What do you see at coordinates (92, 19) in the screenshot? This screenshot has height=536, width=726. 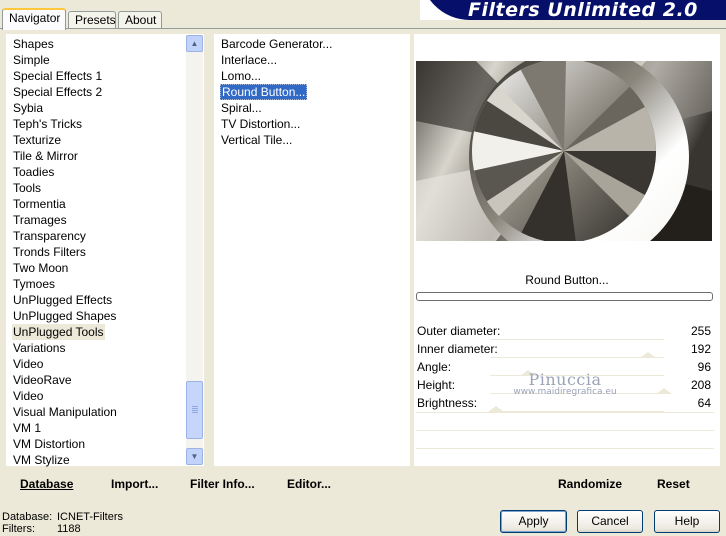 I see `tab-presets: Presets` at bounding box center [92, 19].